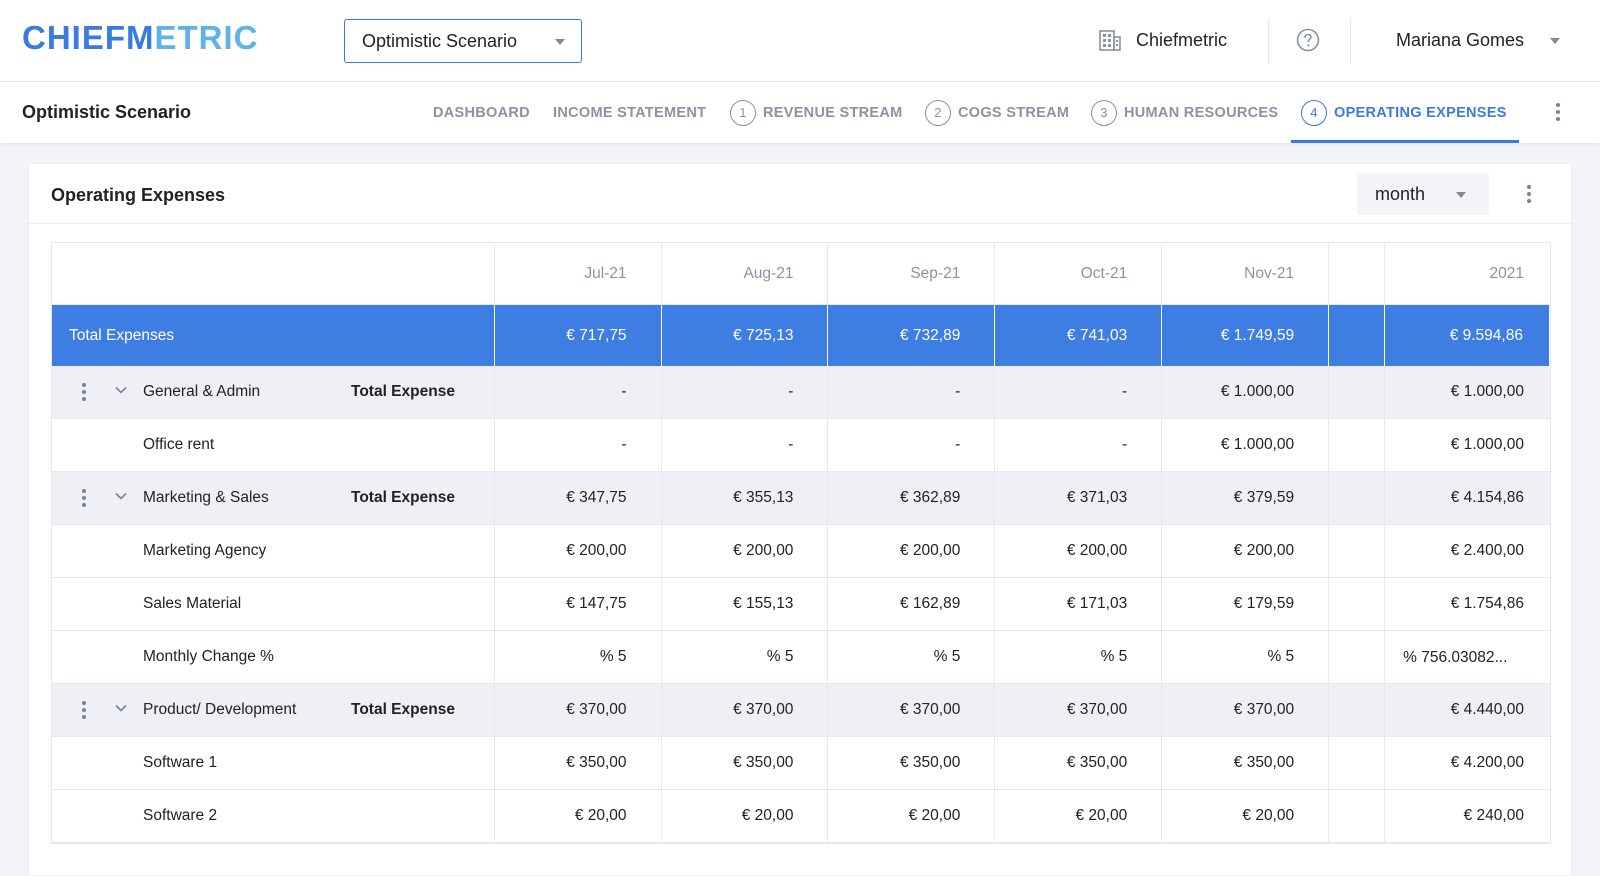 The width and height of the screenshot is (1600, 876). I want to click on value-cell: € 9.594,86, so click(1467, 335).